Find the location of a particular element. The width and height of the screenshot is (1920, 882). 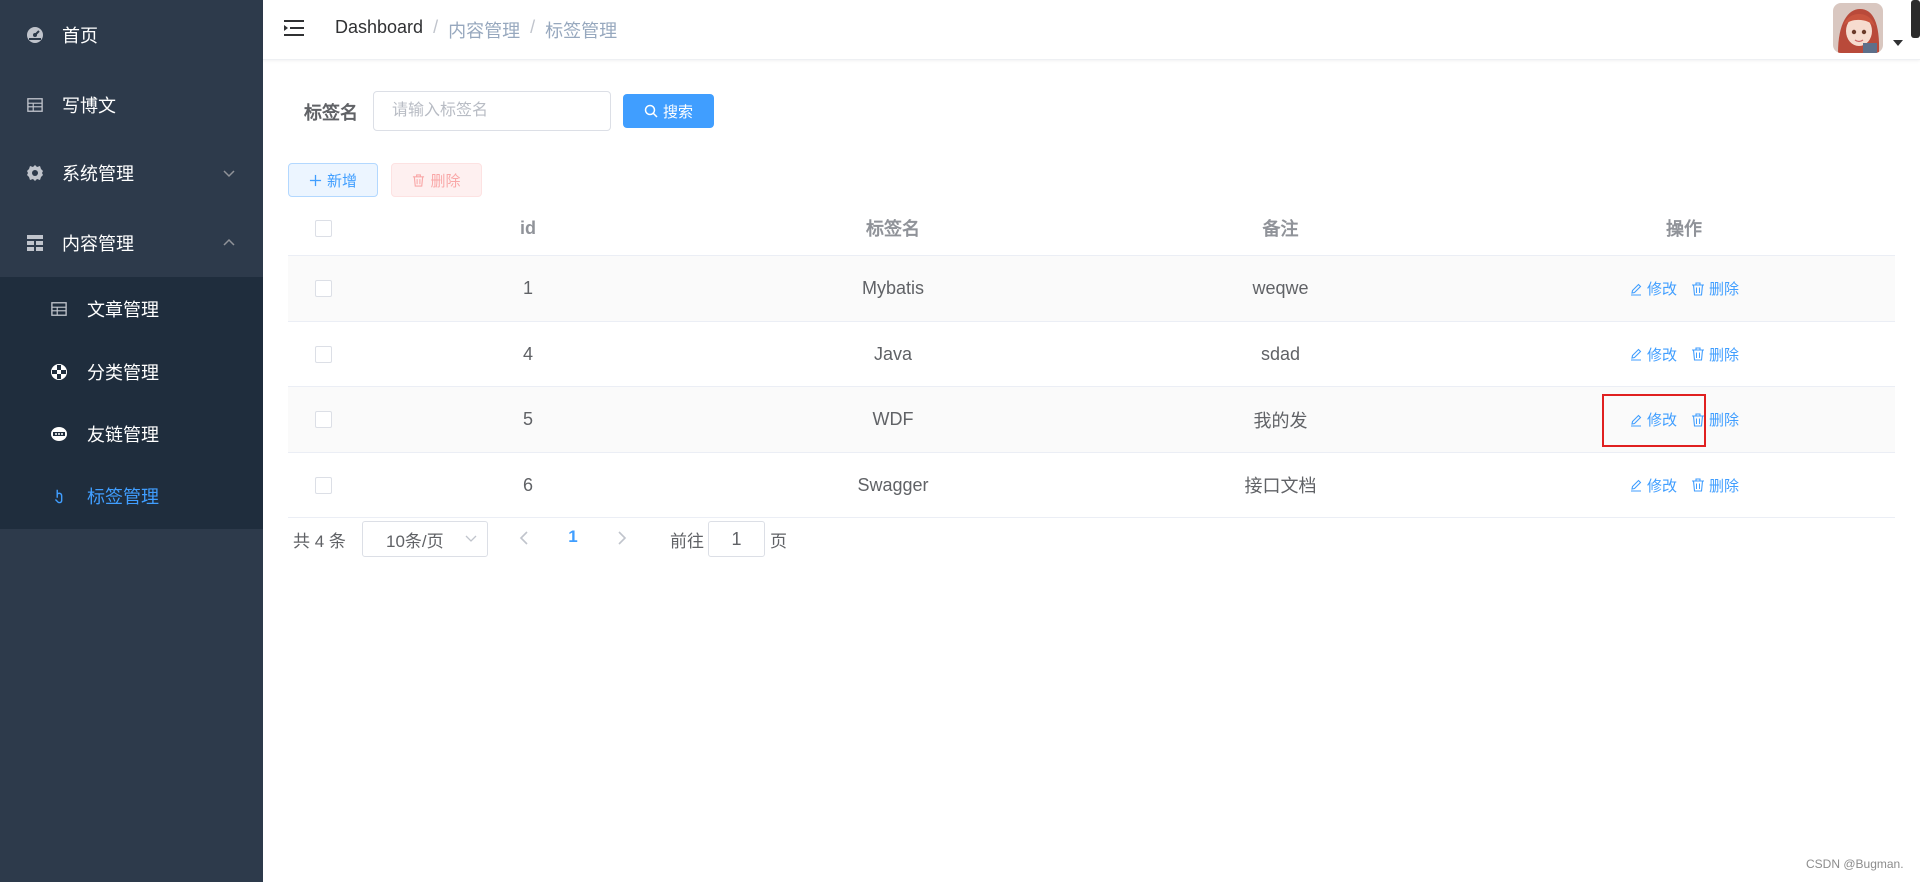

sidebar-item-label: 写博文 is located at coordinates (89, 106).